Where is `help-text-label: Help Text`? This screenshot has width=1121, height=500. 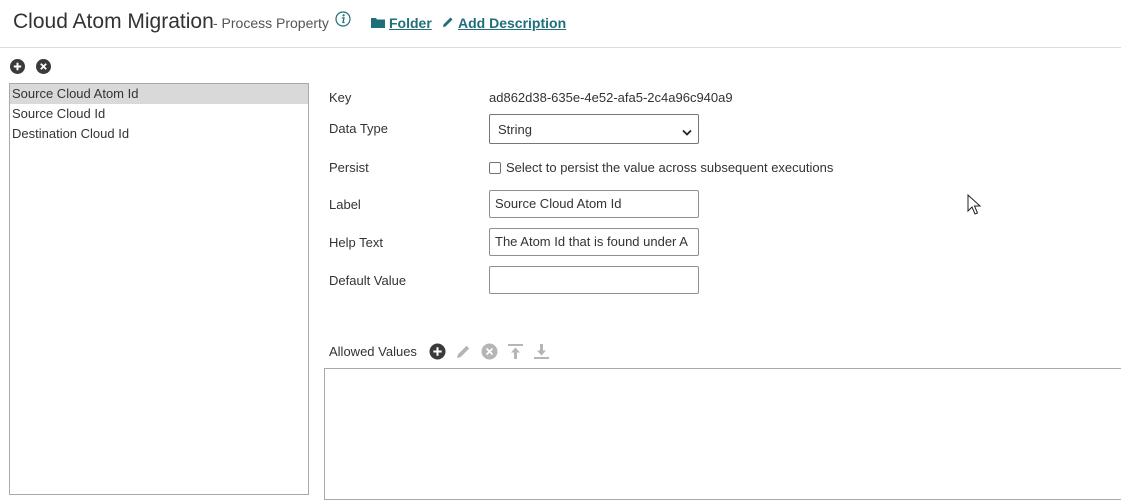 help-text-label: Help Text is located at coordinates (356, 242).